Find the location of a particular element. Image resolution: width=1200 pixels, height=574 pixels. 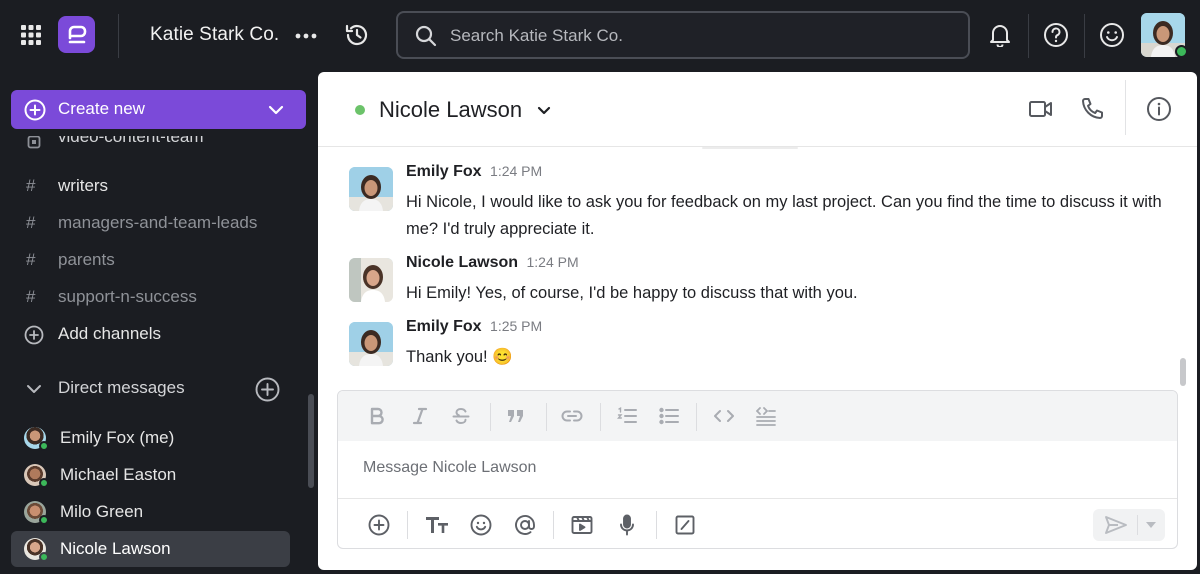

top-bar: Katie Stark Co. Search Katie Stark Co. is located at coordinates (600, 36).